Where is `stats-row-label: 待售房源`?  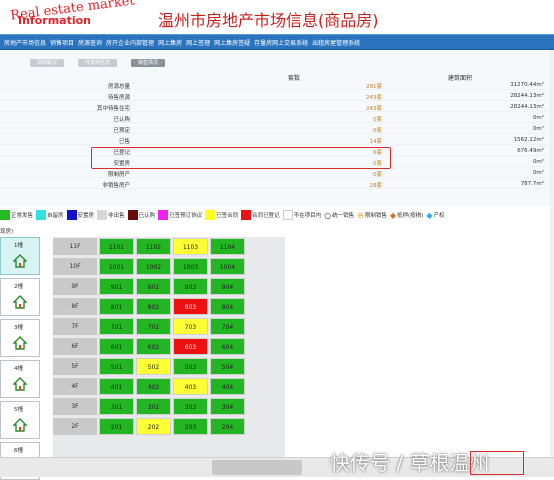 stats-row-label: 待售房源 is located at coordinates (118, 98).